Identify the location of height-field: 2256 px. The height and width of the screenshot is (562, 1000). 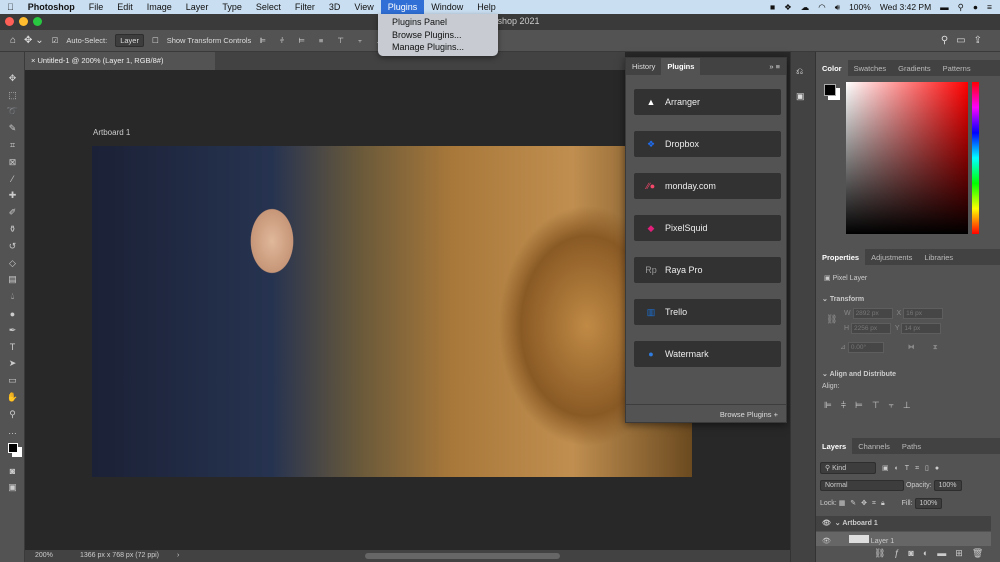
(871, 328).